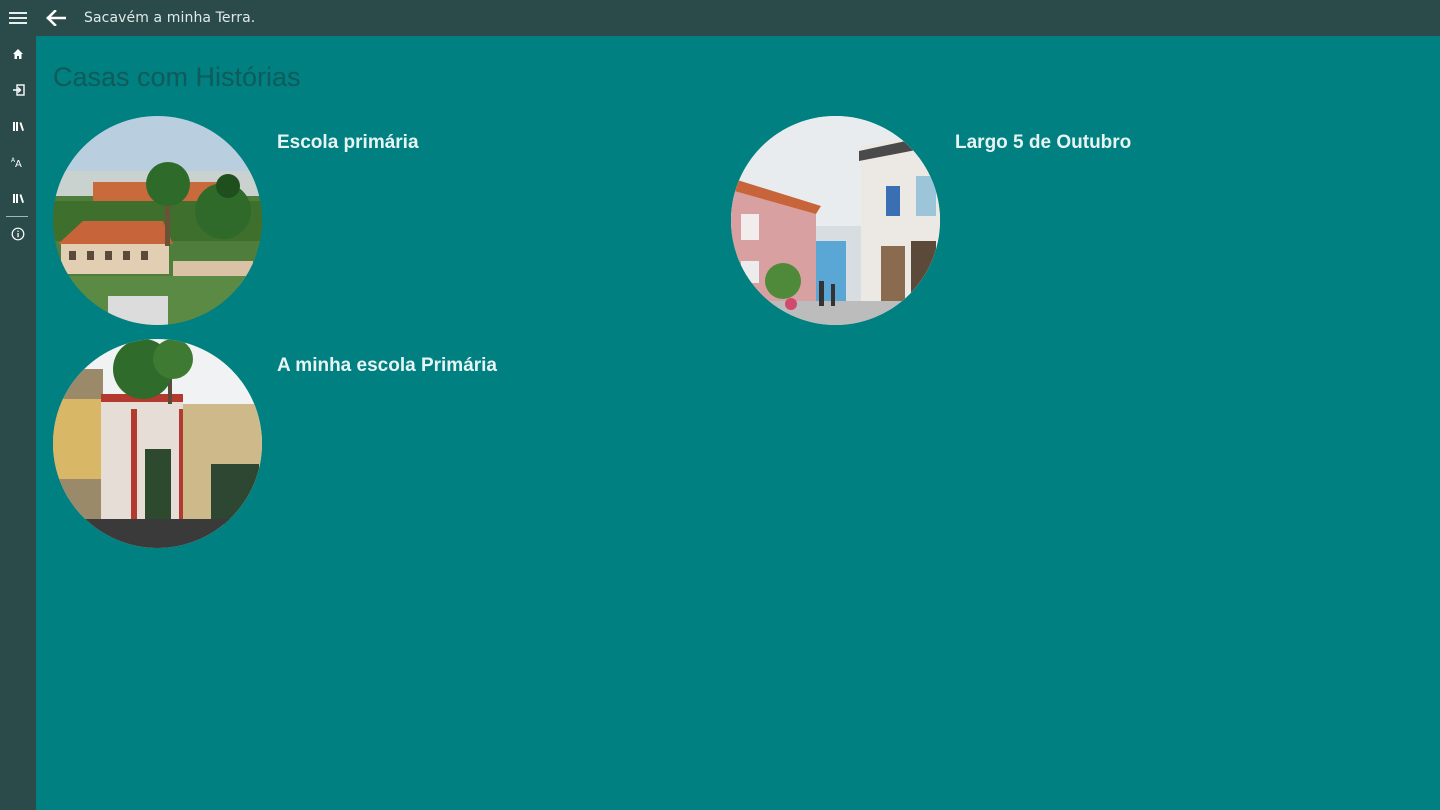 The height and width of the screenshot is (810, 1440). Describe the element at coordinates (170, 18) in the screenshot. I see `app-title: Sacavém a minha Terra.` at that location.